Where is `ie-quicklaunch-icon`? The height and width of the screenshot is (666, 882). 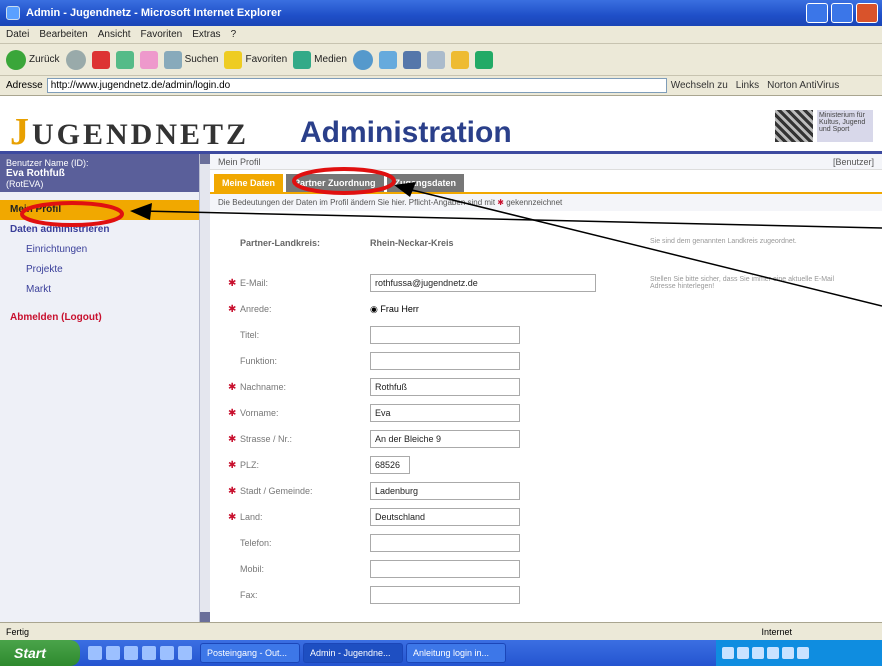
ie-quicklaunch-icon is located at coordinates (95, 653).